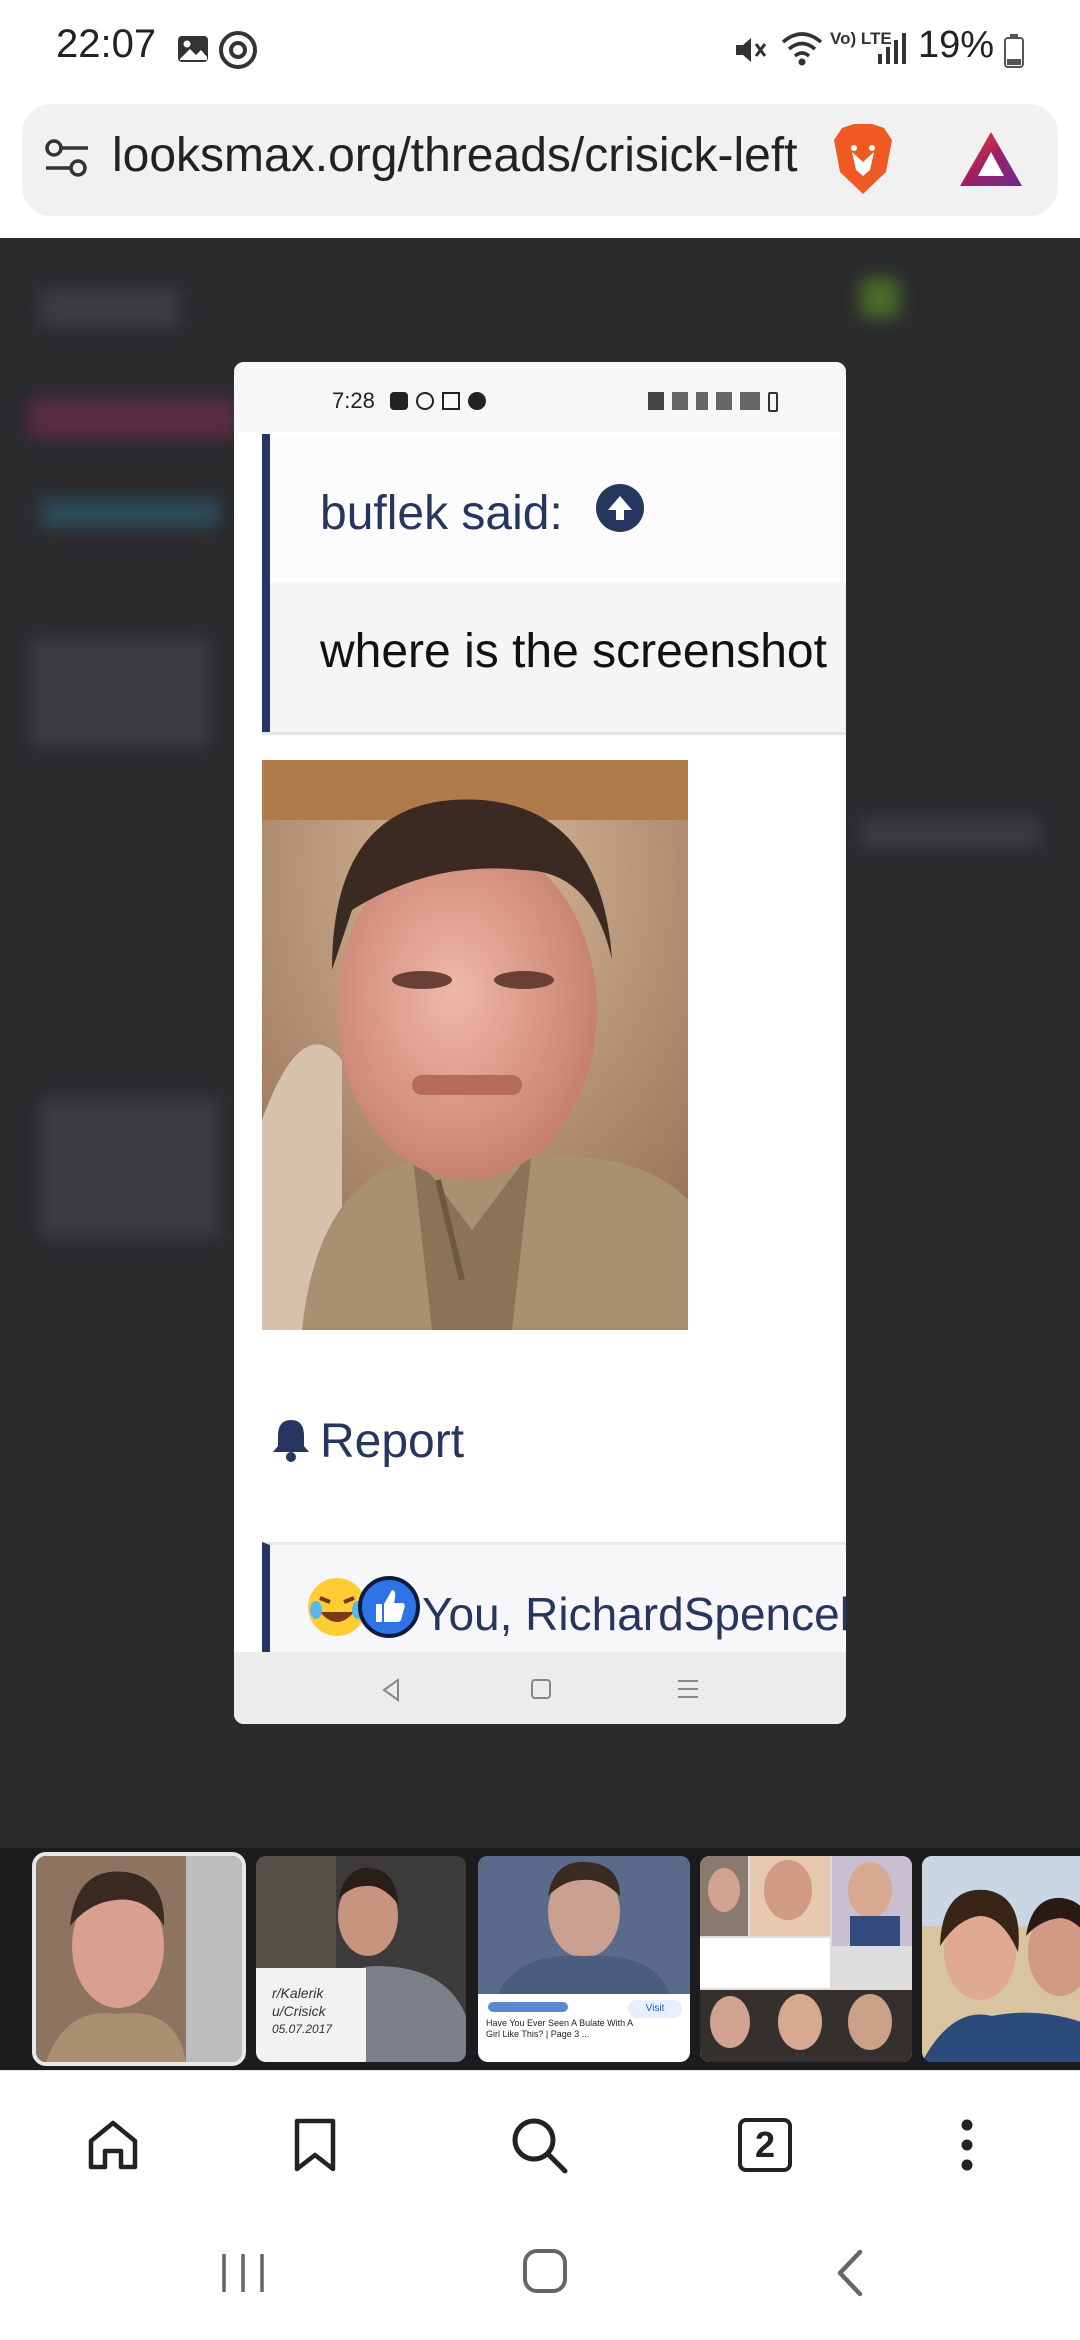  I want to click on bookmark-icon, so click(315, 2145).